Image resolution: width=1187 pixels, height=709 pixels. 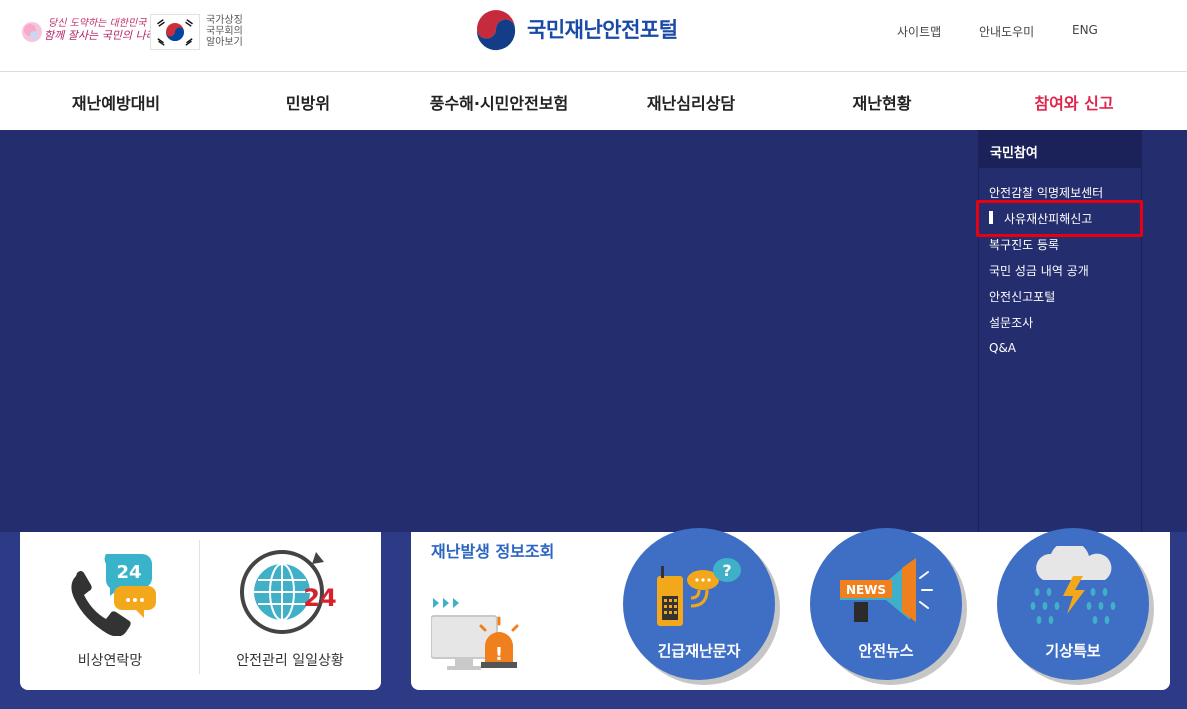 I want to click on emblem-text-line: 알아보기, so click(x=224, y=42).